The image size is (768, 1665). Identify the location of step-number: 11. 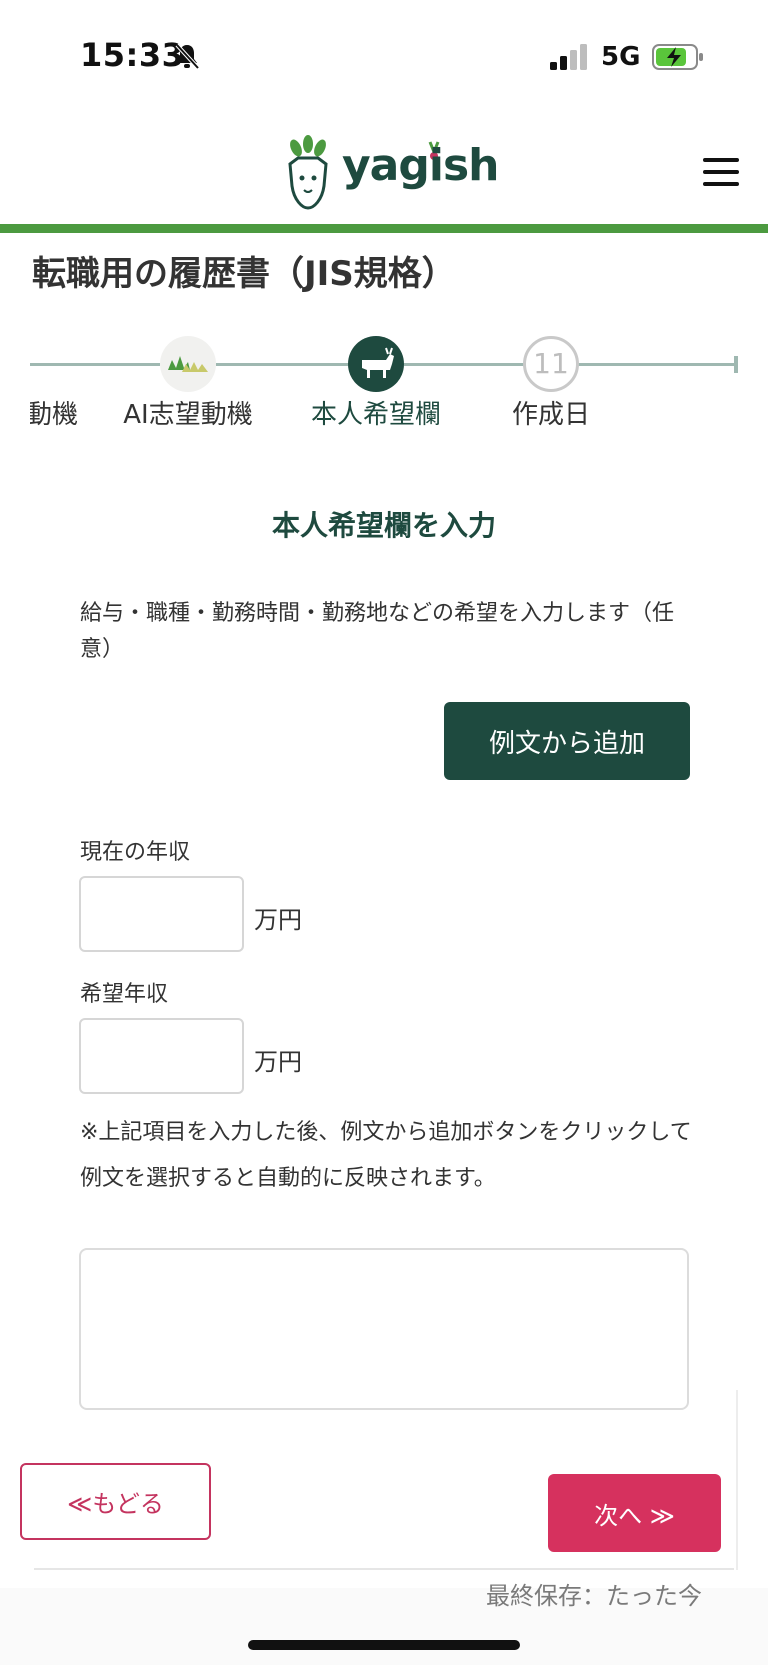
(551, 363).